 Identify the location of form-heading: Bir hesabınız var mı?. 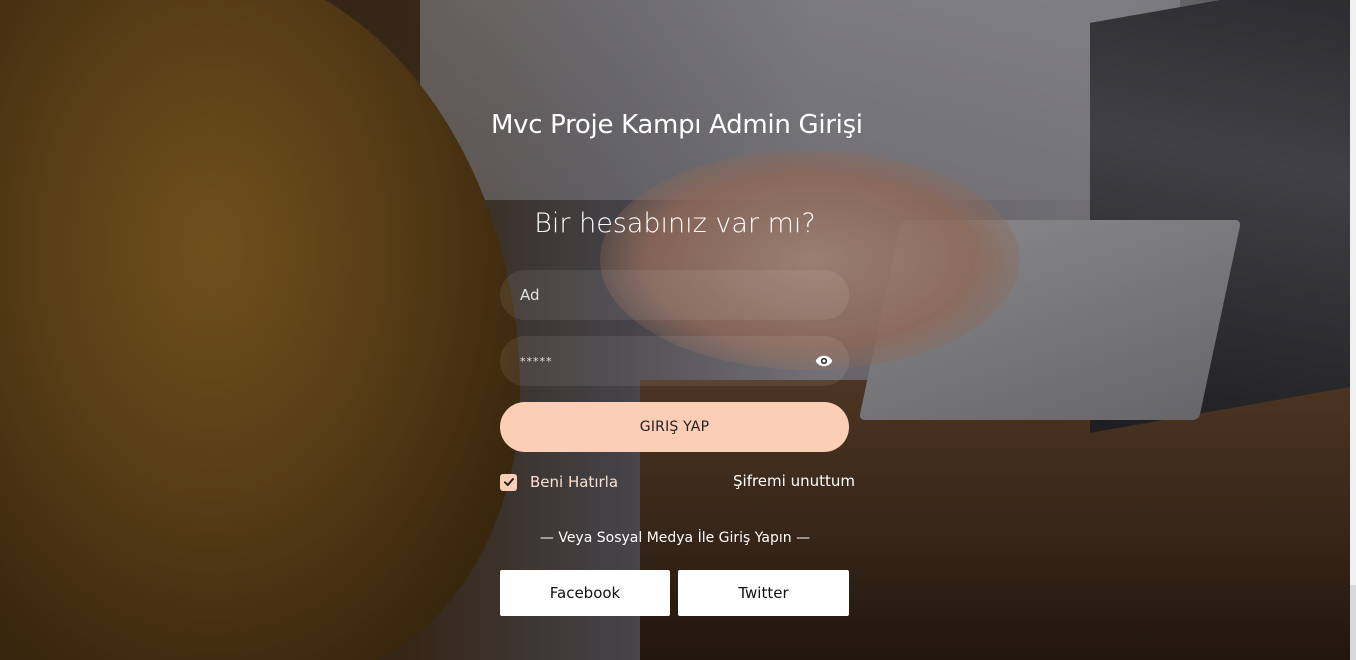
(675, 223).